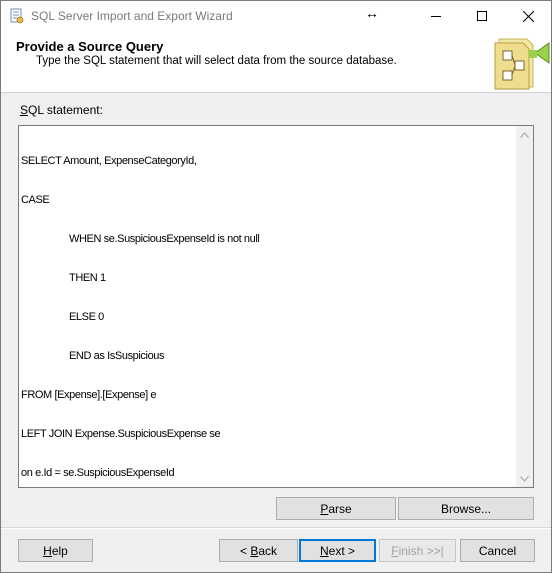  Describe the element at coordinates (245, 550) in the screenshot. I see `back-prefix: <` at that location.